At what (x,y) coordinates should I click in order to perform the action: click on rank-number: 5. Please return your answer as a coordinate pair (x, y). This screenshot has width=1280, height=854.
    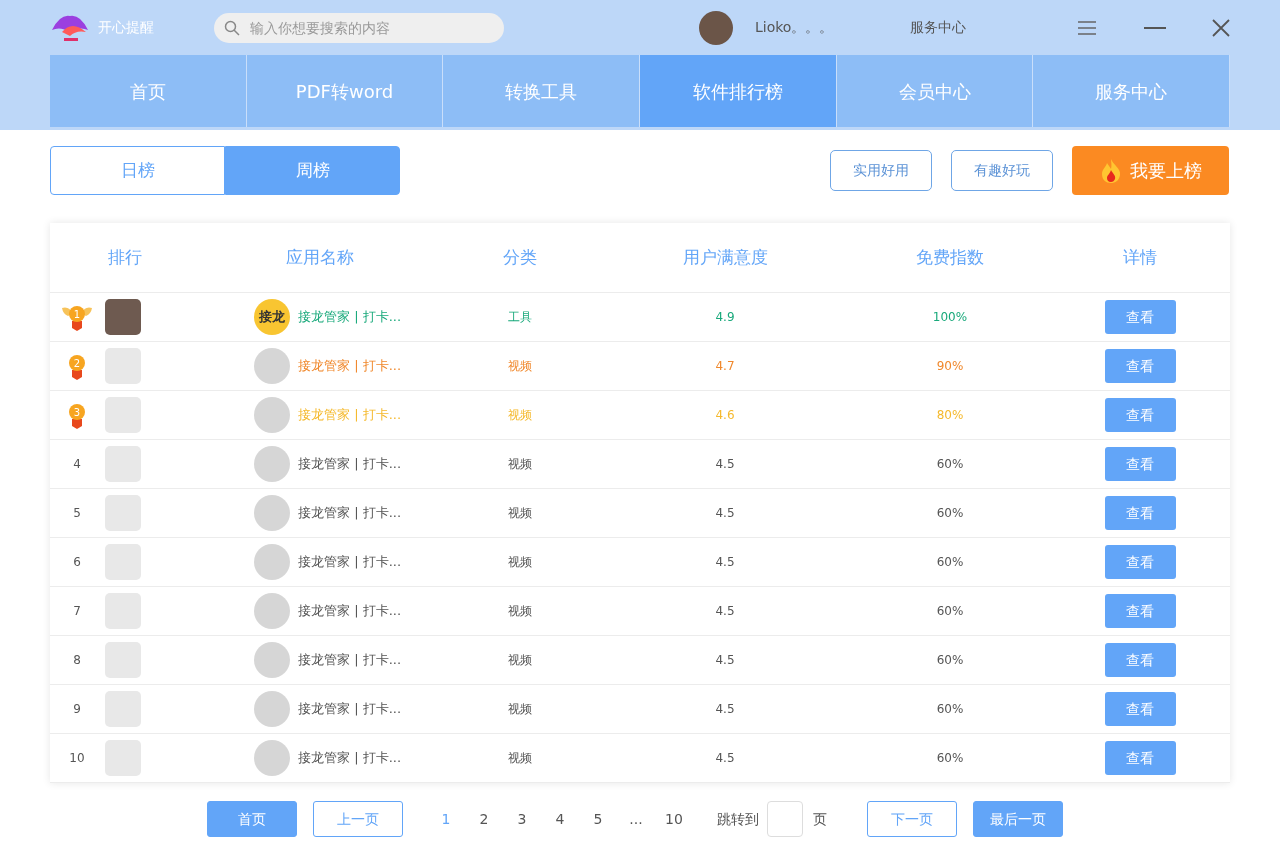
    Looking at the image, I should click on (77, 513).